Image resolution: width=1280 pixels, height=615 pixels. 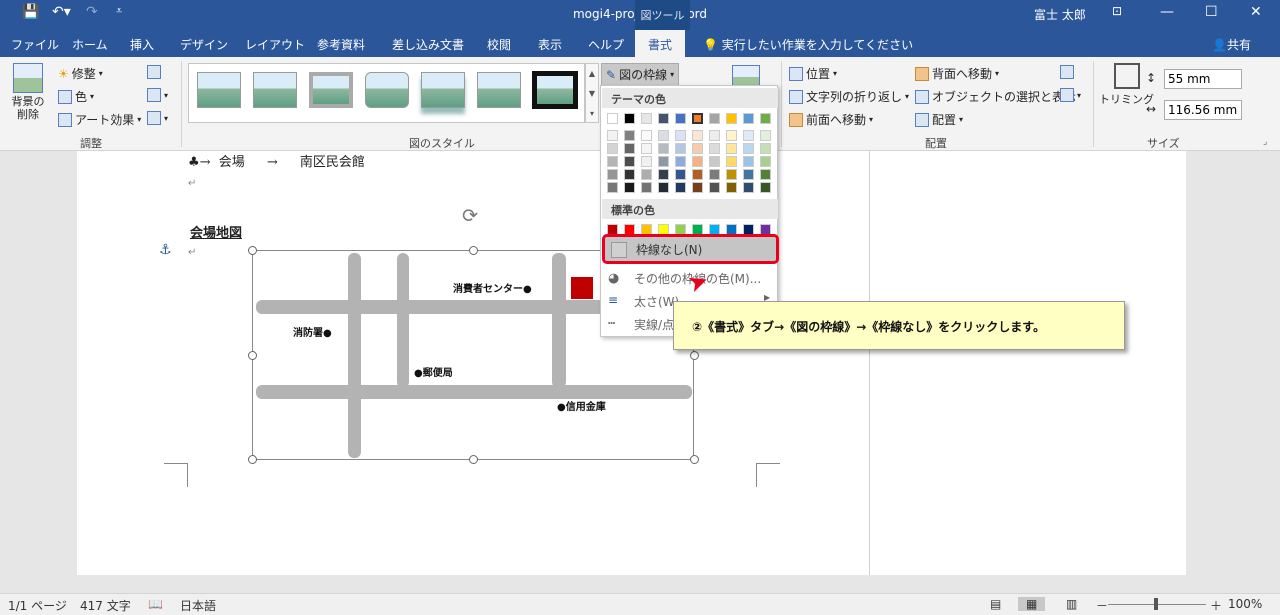 I want to click on send-backward-button: 背面へ移動 ▾, so click(x=957, y=73).